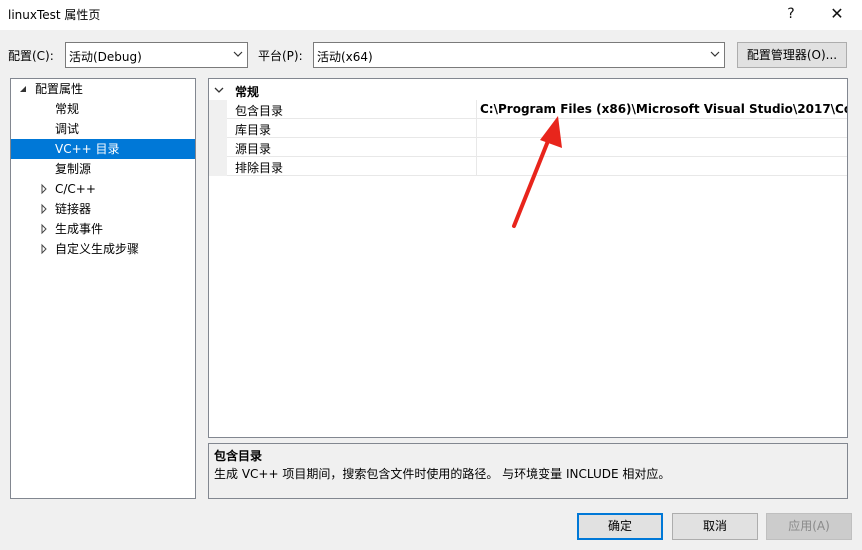 This screenshot has height=550, width=862. Describe the element at coordinates (103, 209) in the screenshot. I see `tree-item-linker: 链接器` at that location.